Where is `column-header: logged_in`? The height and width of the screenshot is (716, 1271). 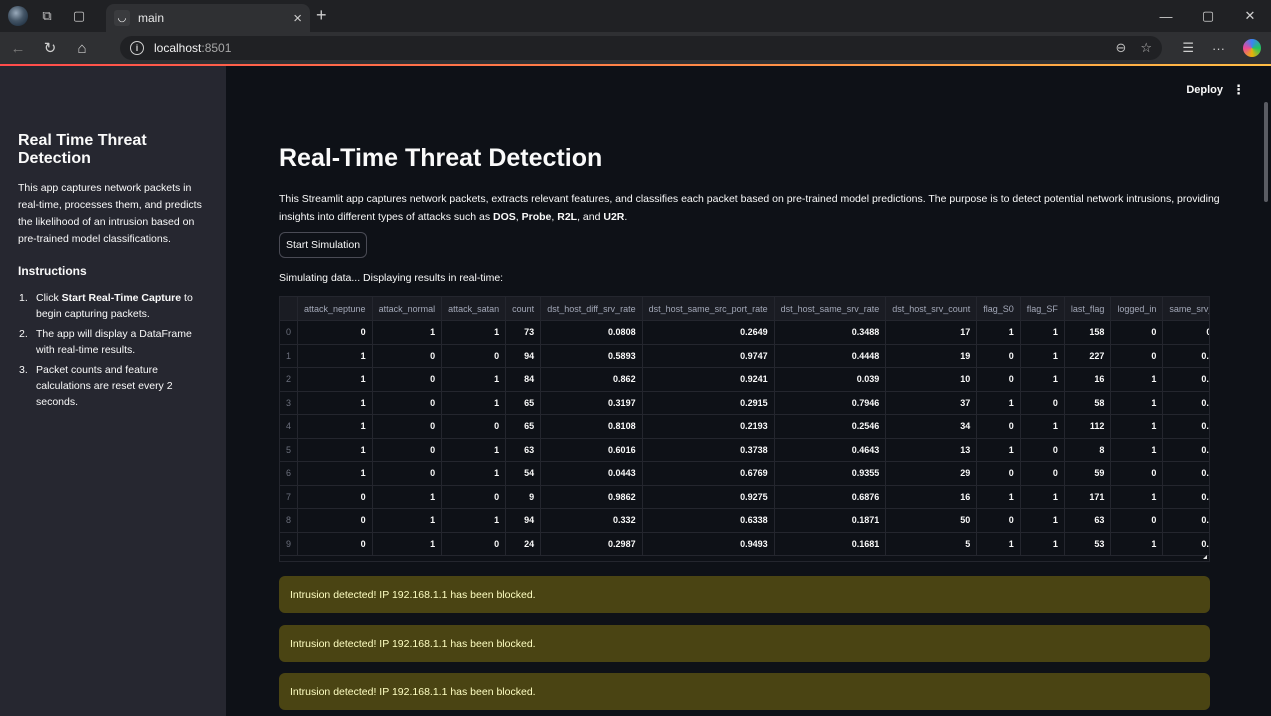 column-header: logged_in is located at coordinates (1137, 309).